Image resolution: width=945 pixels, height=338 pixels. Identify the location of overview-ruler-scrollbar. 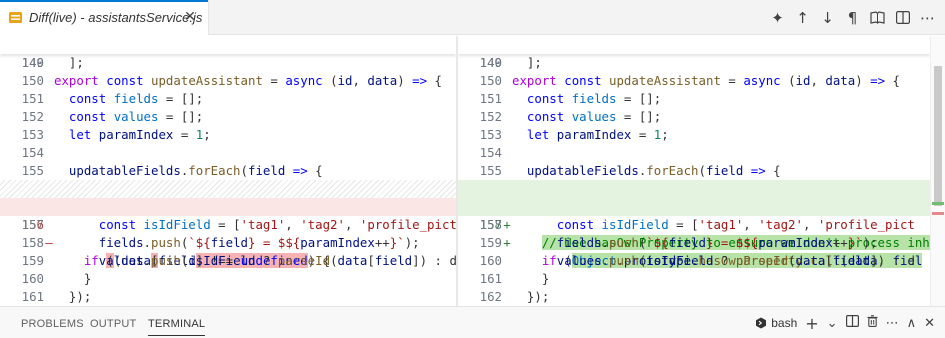
(937, 171).